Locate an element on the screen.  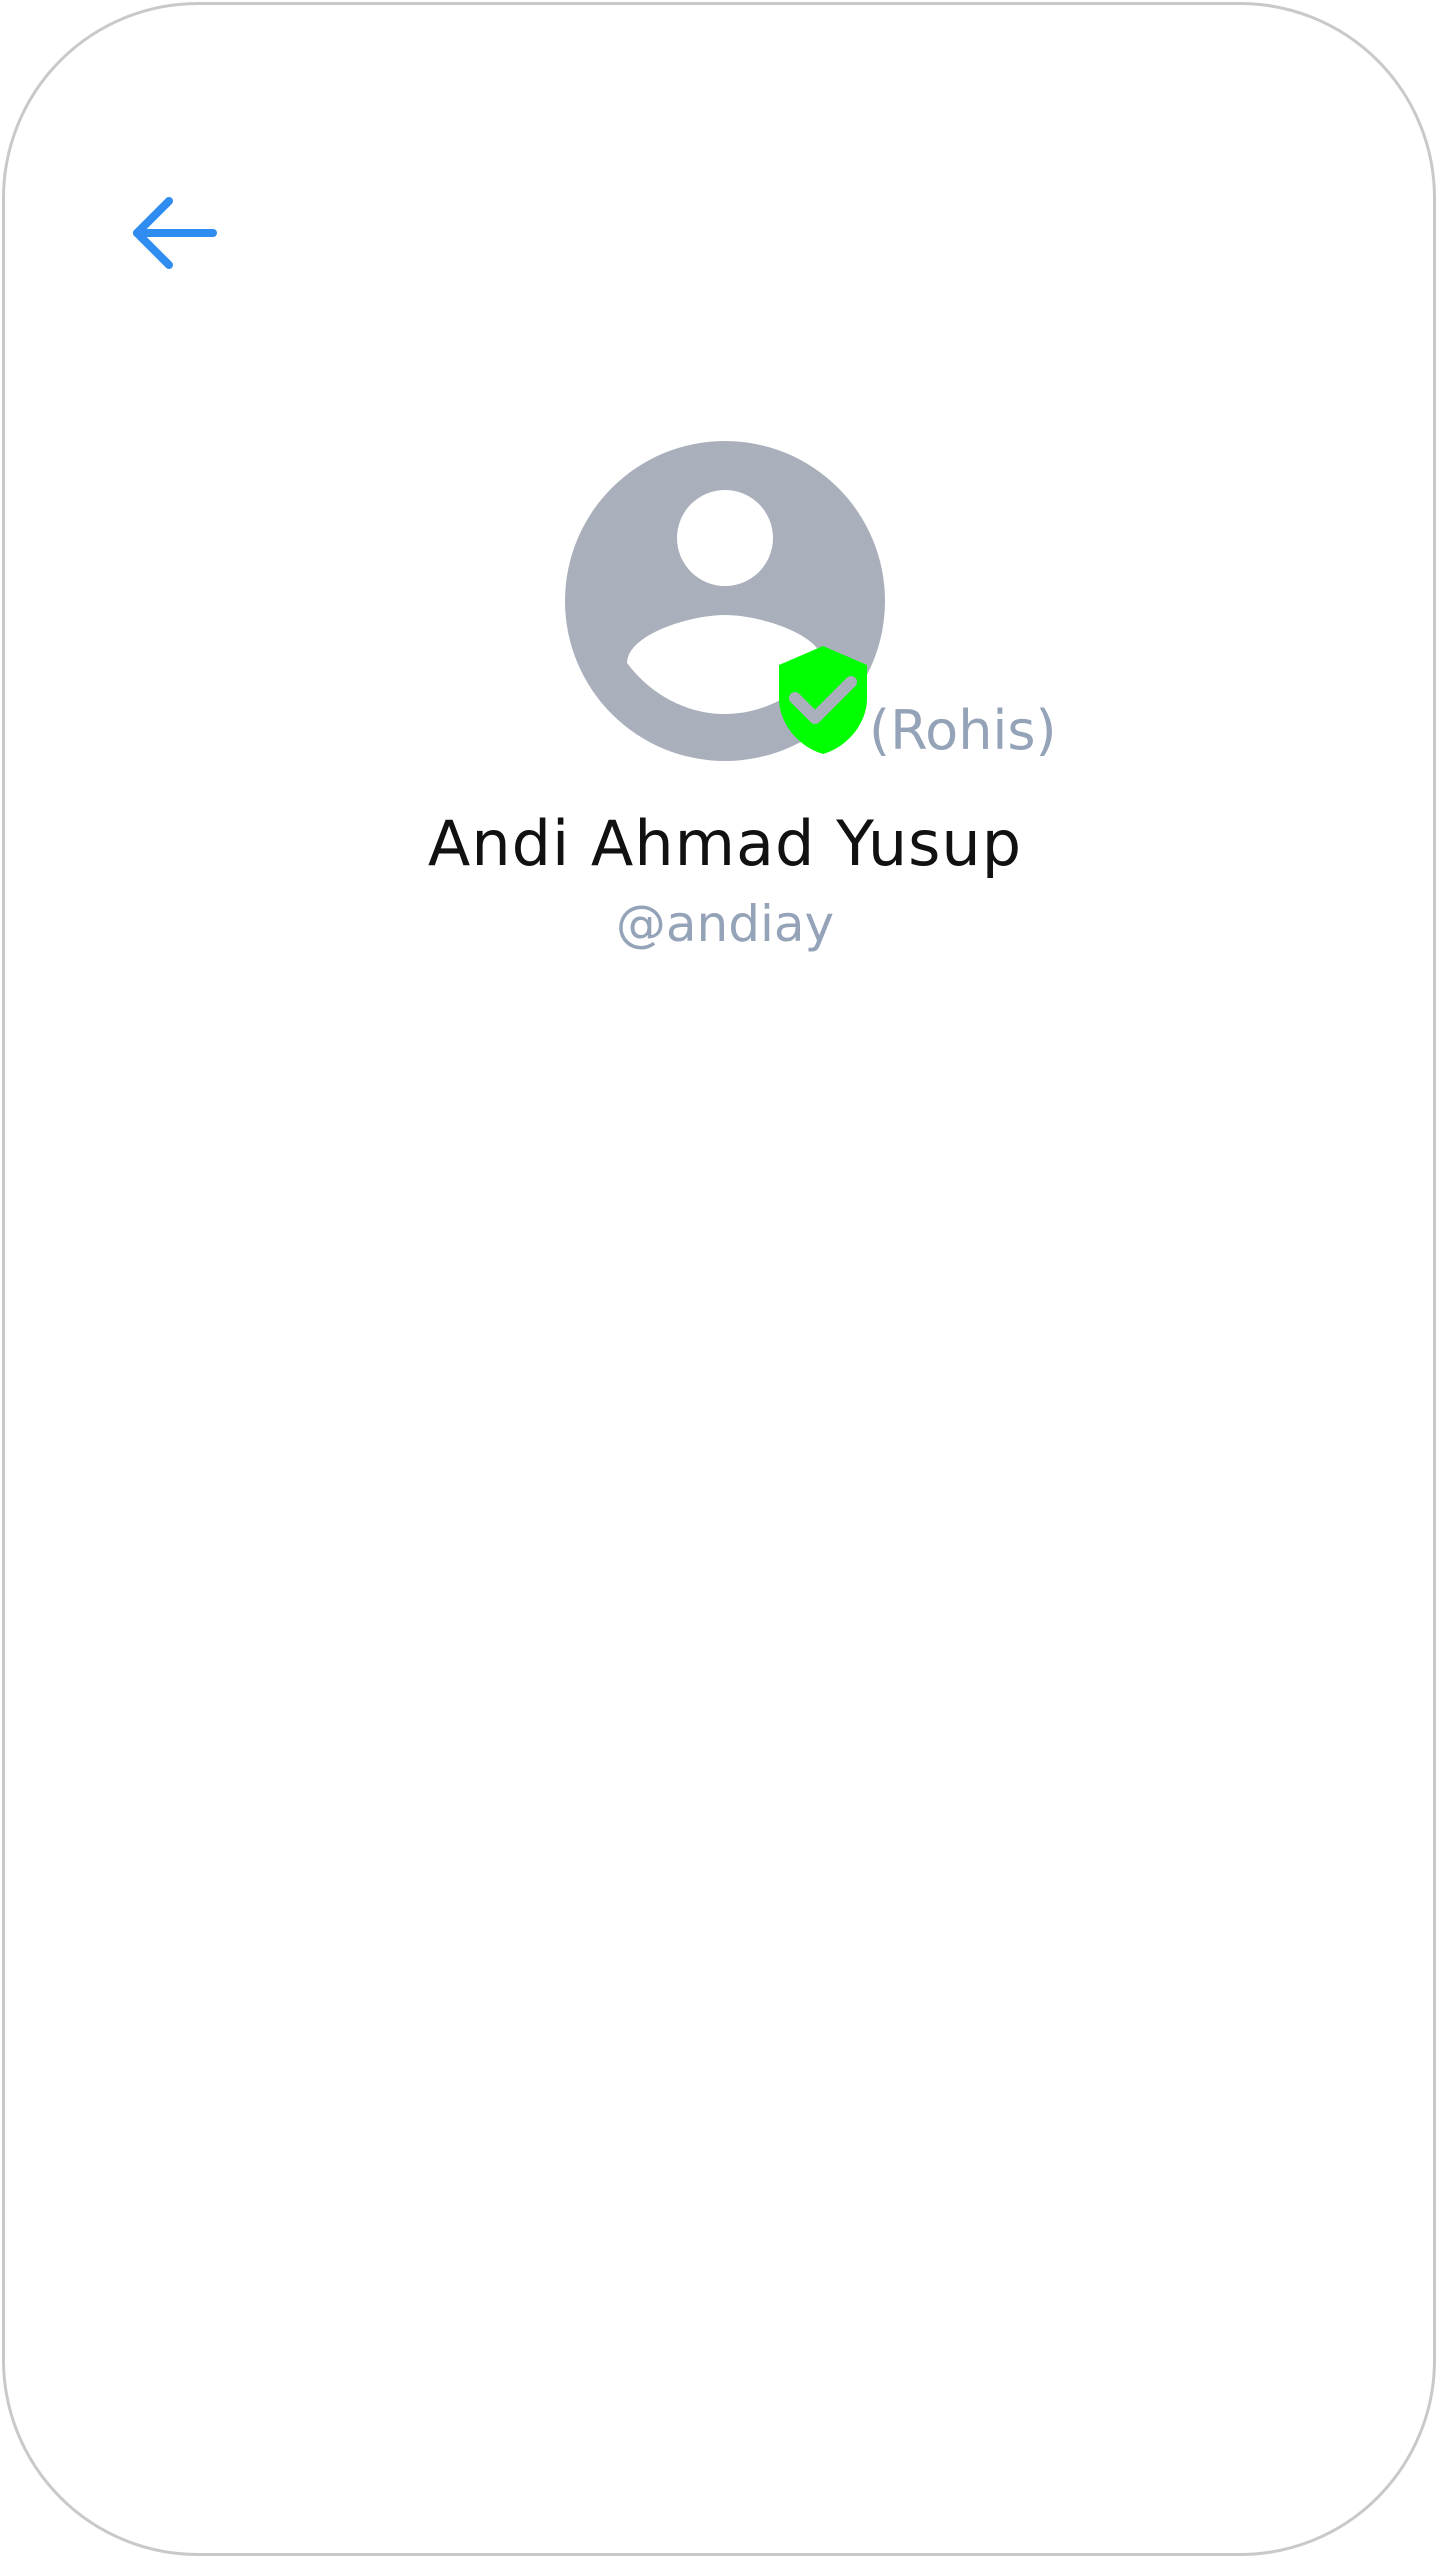
role-label: (Rohis) is located at coordinates (963, 730).